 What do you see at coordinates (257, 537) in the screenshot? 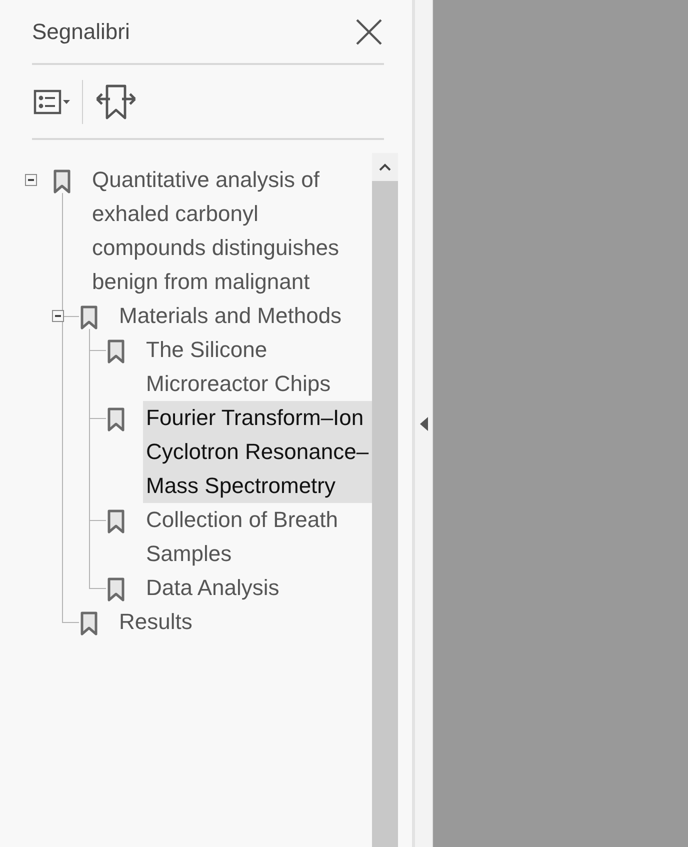
I see `bookmark-item: Collection of Breath Samples` at bounding box center [257, 537].